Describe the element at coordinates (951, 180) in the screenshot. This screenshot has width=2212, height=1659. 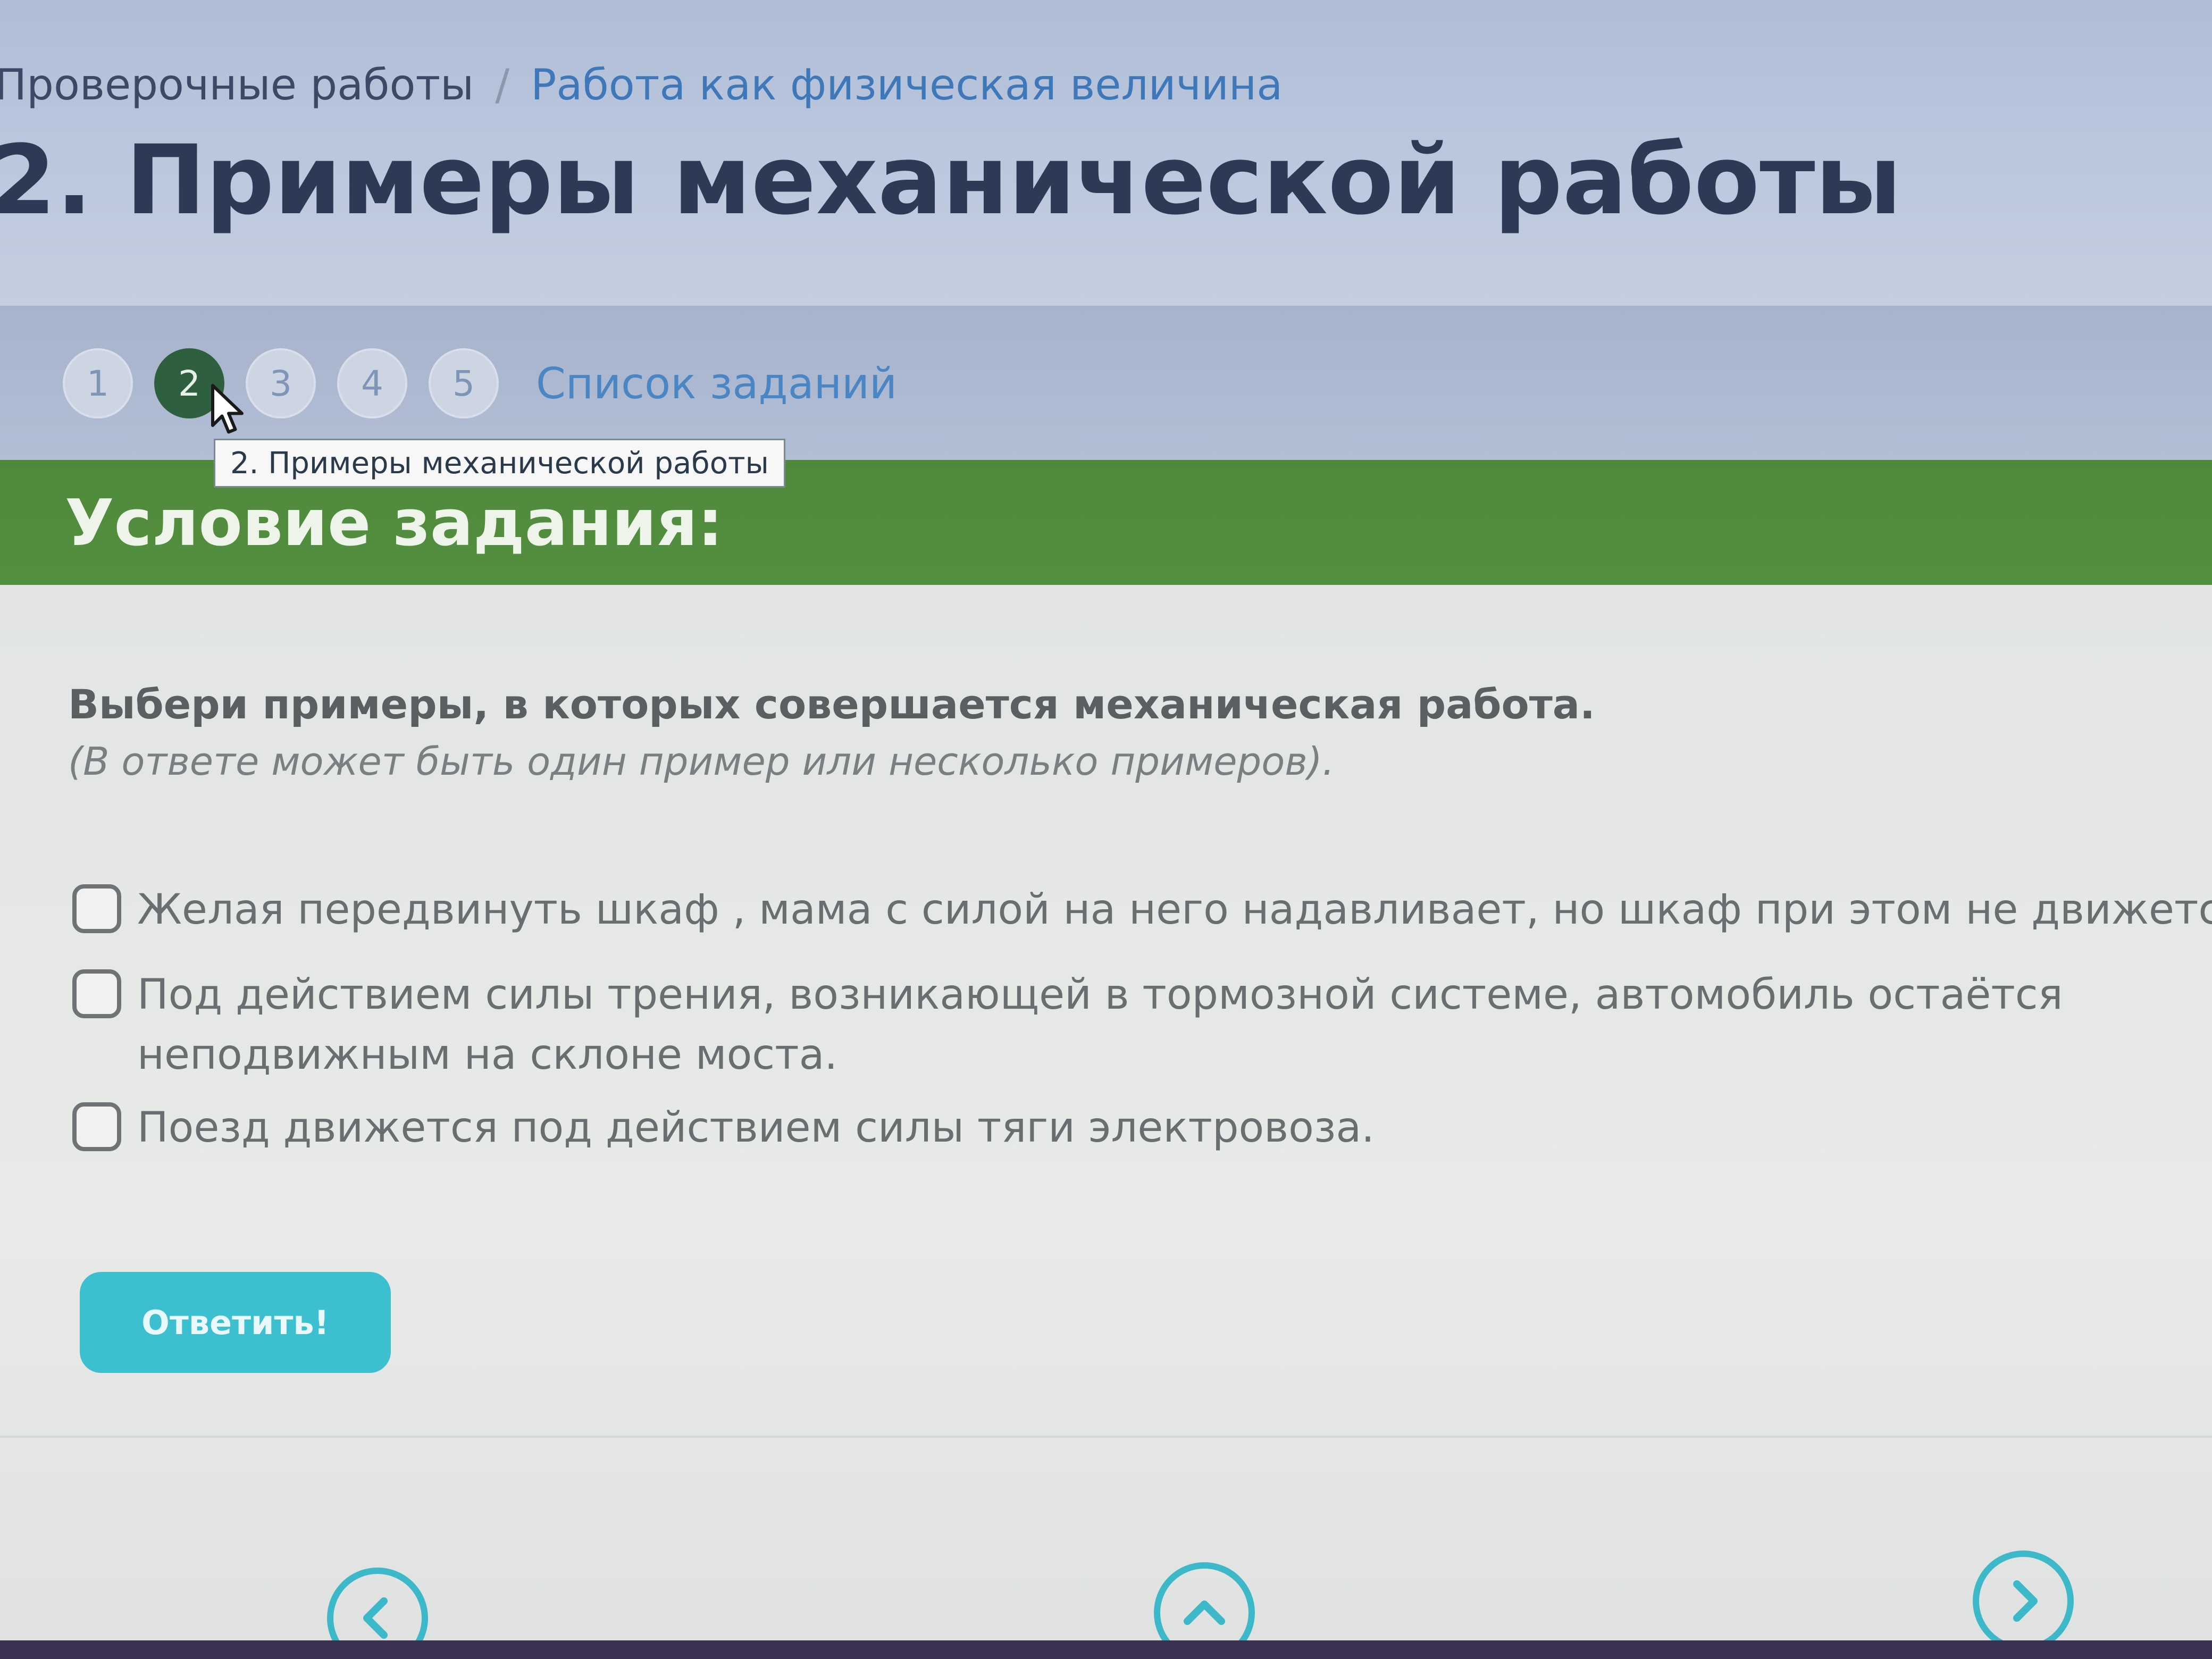
I see `page-title: 2. Примеры механической работы` at that location.